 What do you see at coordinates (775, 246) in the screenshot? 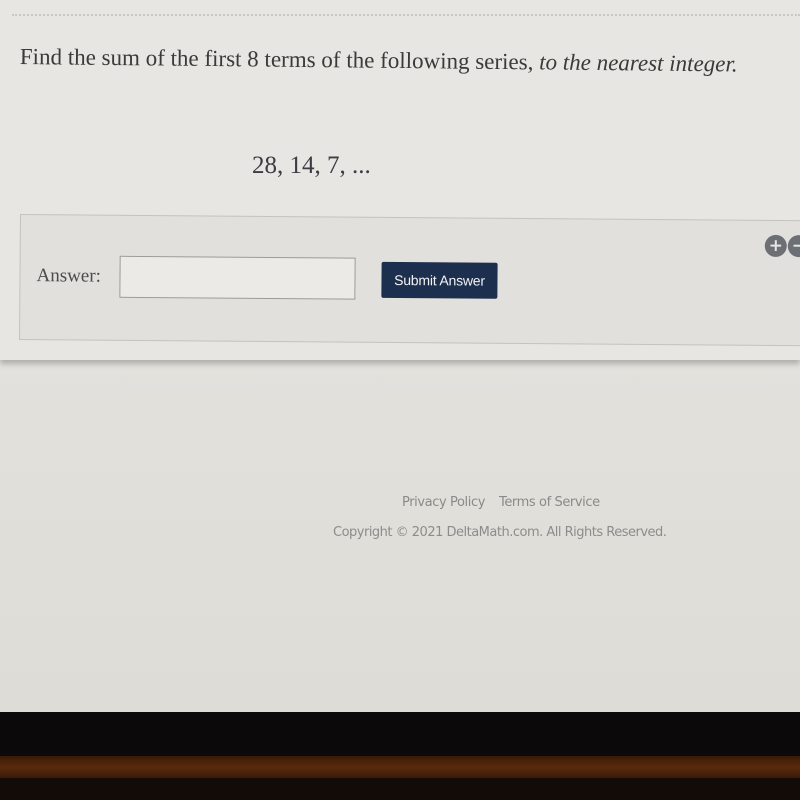
I see `plus-circle-icon: +` at bounding box center [775, 246].